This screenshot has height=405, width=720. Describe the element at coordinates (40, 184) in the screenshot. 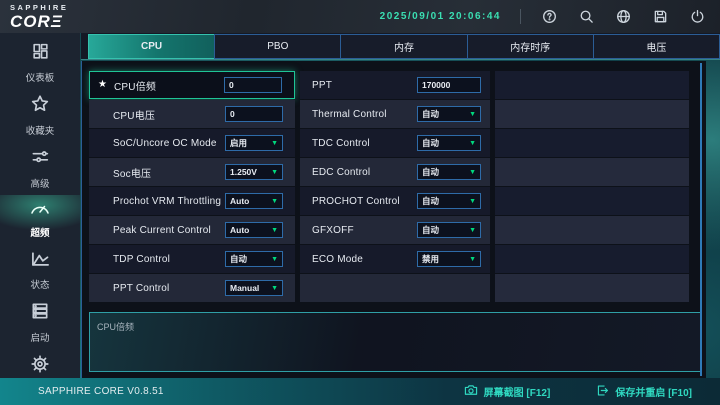

I see `sidebar-item-label: 高级` at that location.